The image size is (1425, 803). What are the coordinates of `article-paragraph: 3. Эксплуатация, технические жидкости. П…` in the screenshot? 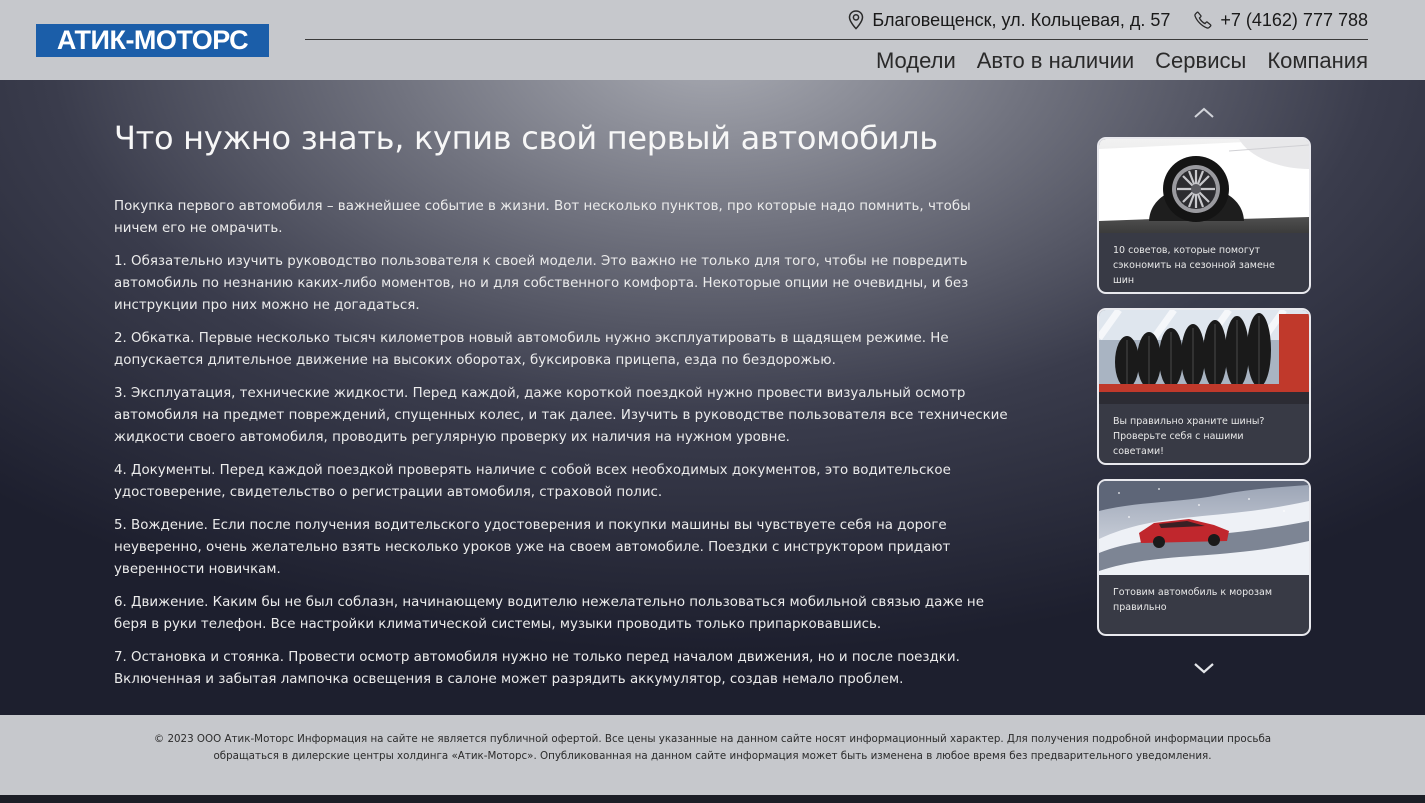 It's located at (561, 415).